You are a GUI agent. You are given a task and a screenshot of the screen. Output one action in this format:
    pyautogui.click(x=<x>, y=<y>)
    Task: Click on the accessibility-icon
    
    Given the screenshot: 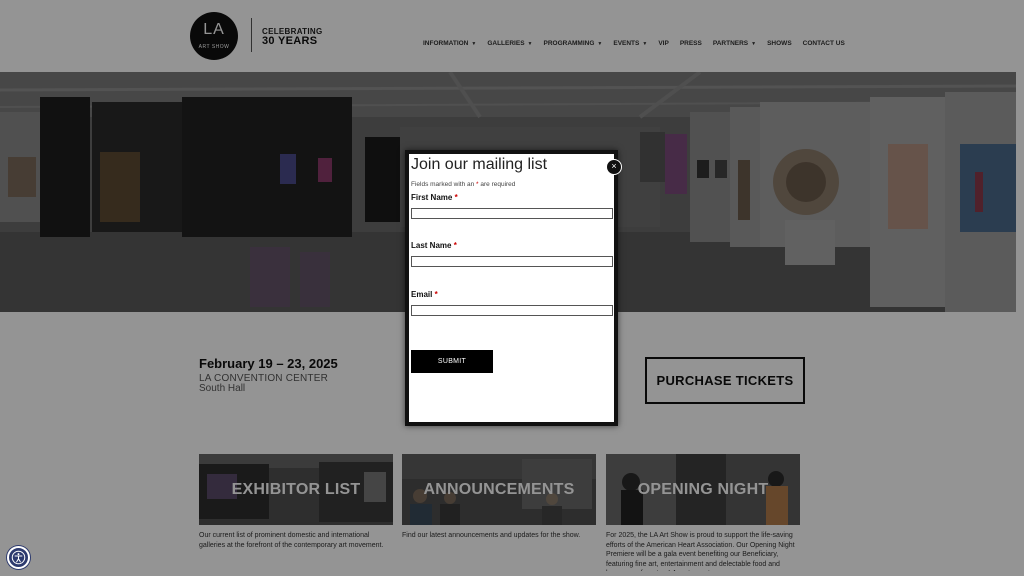 What is the action you would take?
    pyautogui.click(x=18, y=557)
    